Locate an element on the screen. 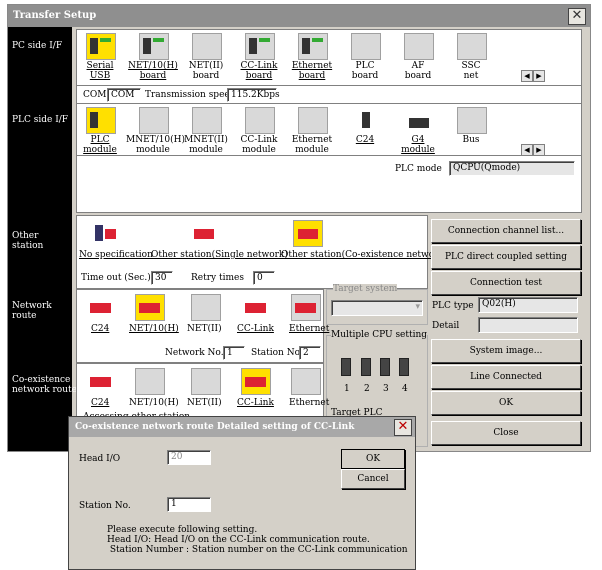  cpu-2-icon is located at coordinates (366, 367).